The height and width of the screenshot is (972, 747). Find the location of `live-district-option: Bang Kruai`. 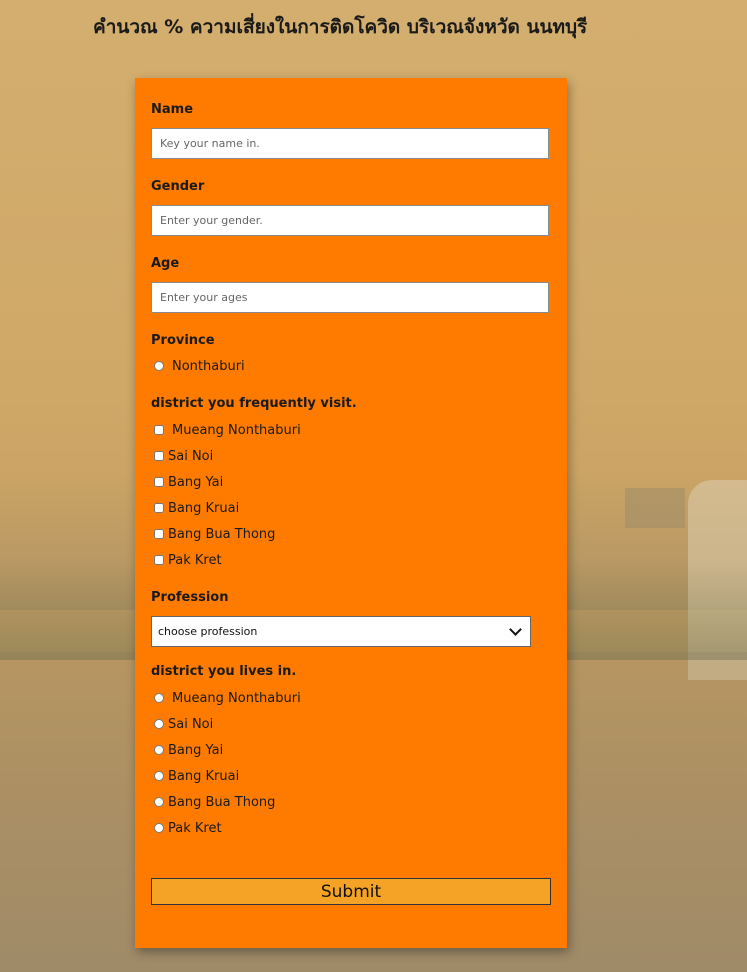

live-district-option: Bang Kruai is located at coordinates (196, 776).